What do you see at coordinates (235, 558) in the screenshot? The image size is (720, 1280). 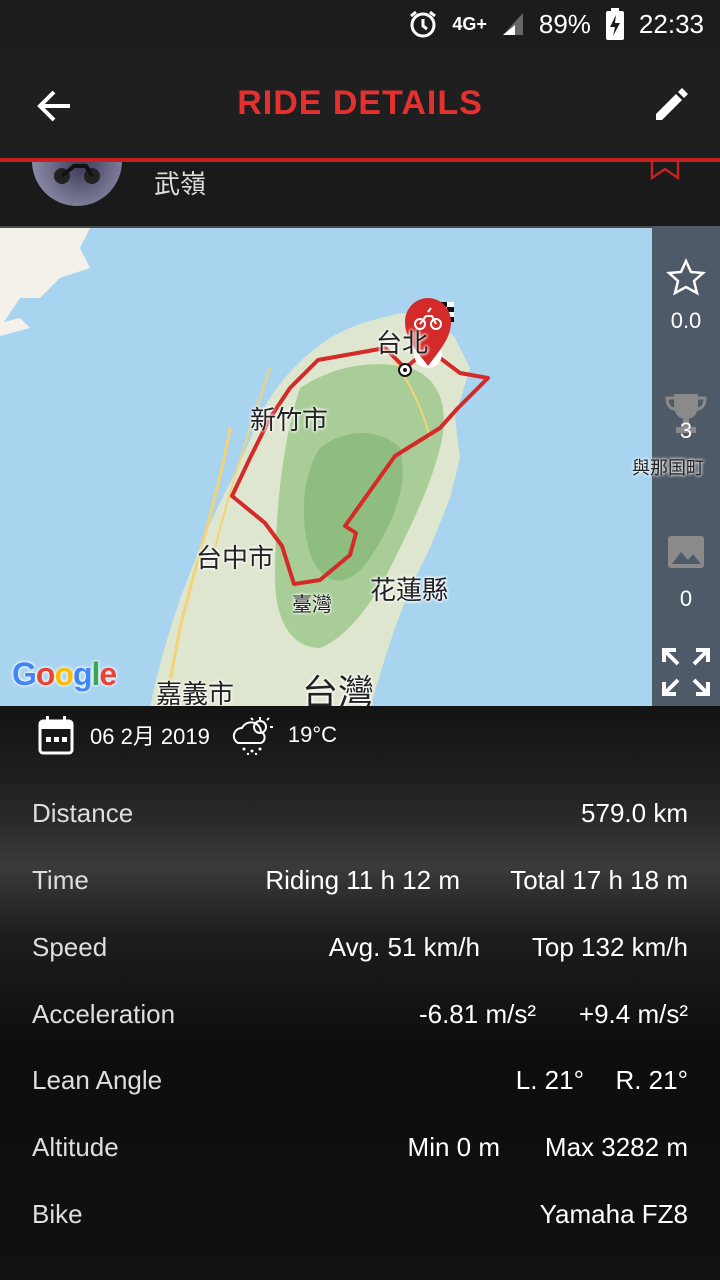 I see `map-label-taichung: 台中市` at bounding box center [235, 558].